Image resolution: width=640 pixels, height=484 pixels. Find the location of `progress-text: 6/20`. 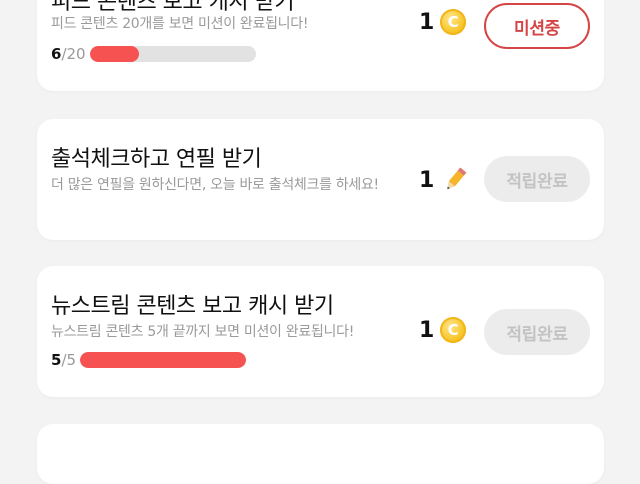

progress-text: 6/20 is located at coordinates (68, 54).